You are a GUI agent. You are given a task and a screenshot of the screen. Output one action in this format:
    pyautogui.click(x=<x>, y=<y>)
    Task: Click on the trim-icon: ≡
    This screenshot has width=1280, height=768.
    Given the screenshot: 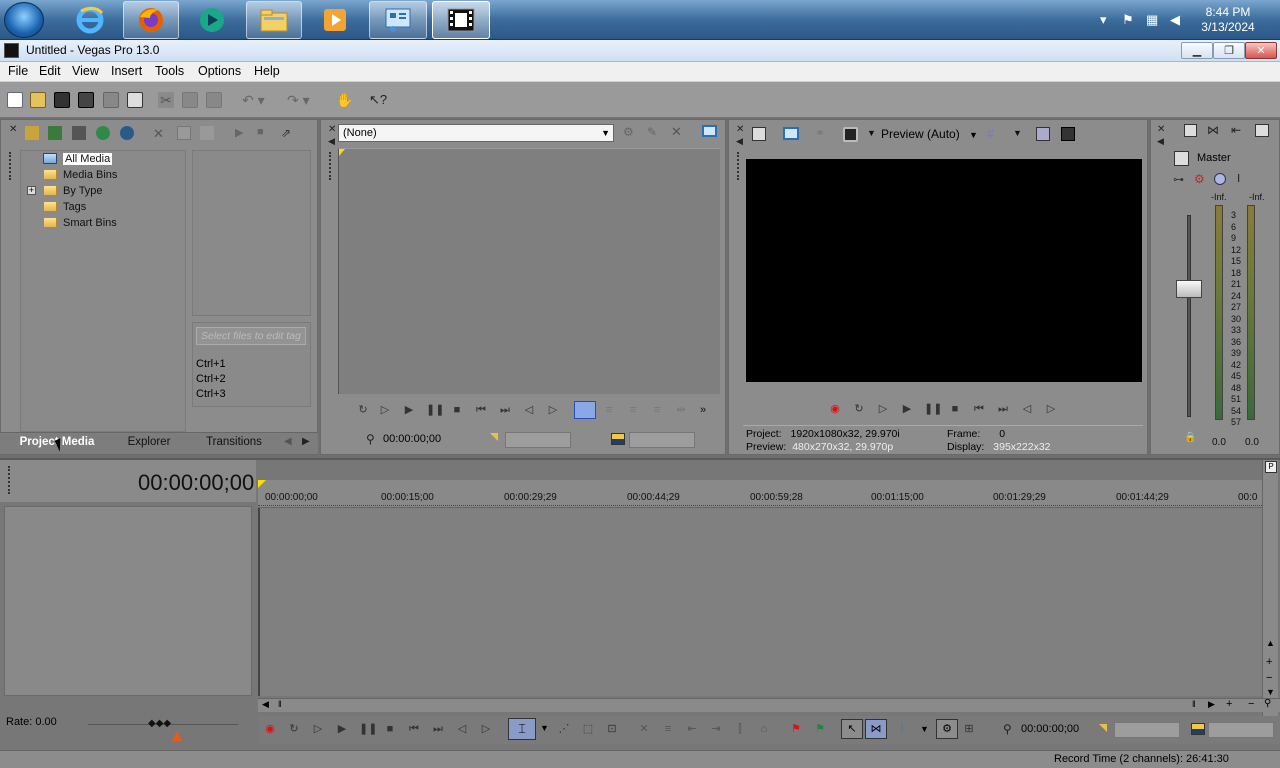 What is the action you would take?
    pyautogui.click(x=668, y=729)
    